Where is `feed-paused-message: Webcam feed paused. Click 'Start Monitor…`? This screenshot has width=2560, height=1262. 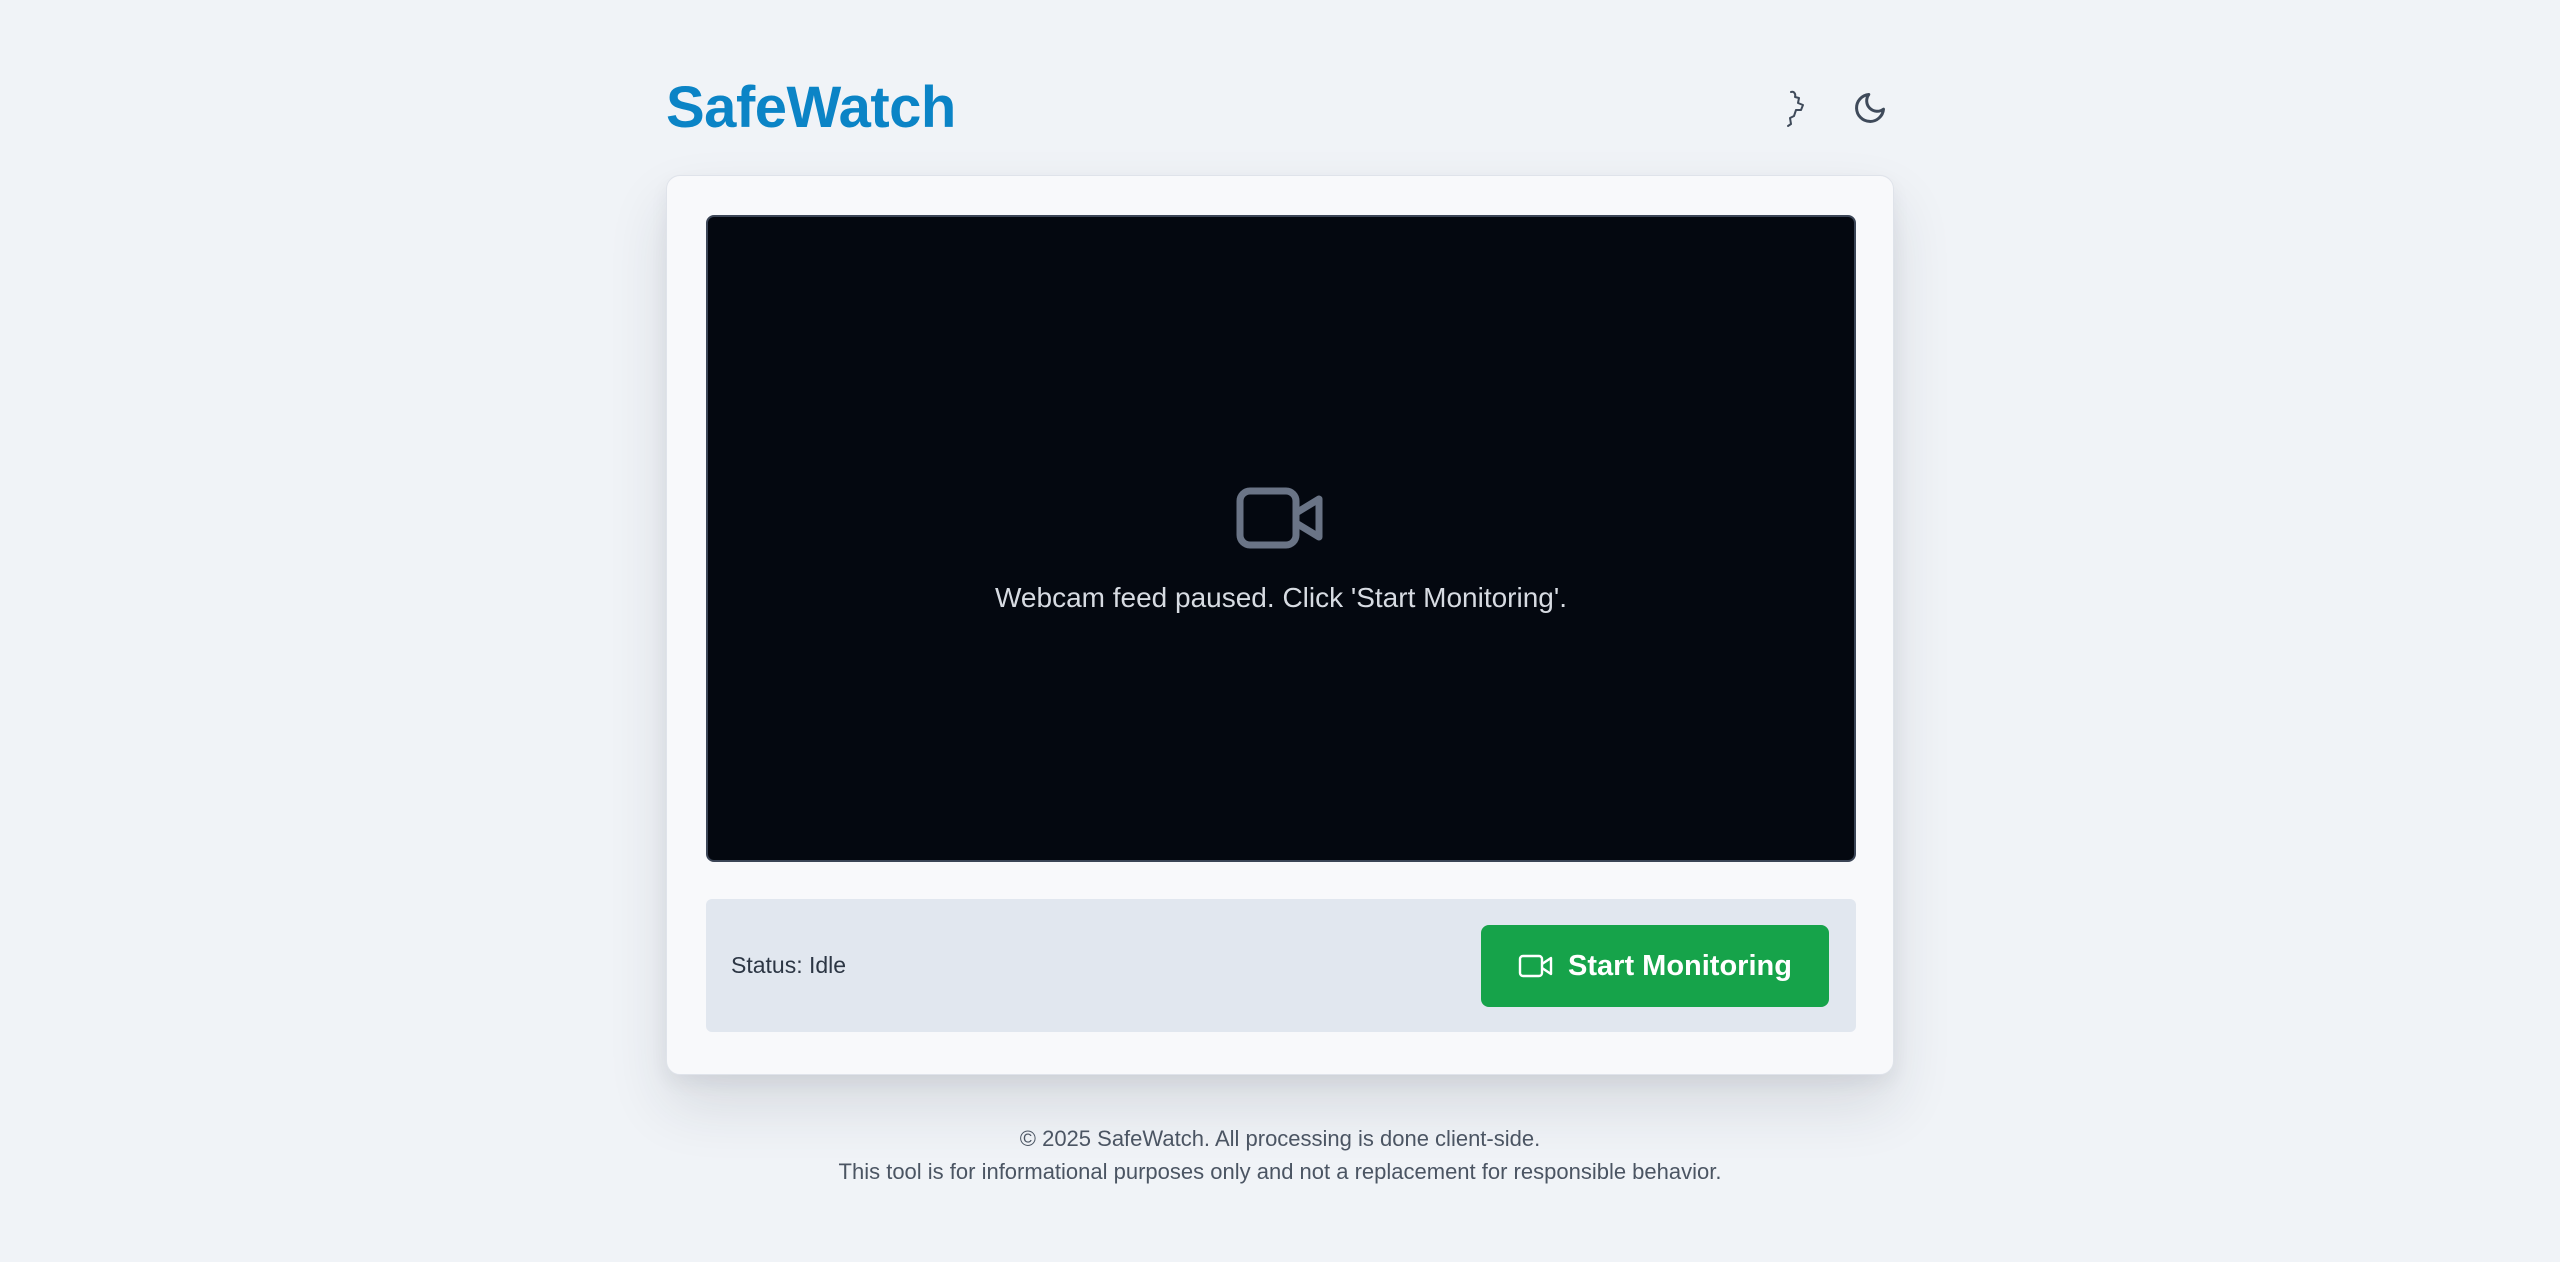
feed-paused-message: Webcam feed paused. Click 'Start Monitor… is located at coordinates (1281, 597).